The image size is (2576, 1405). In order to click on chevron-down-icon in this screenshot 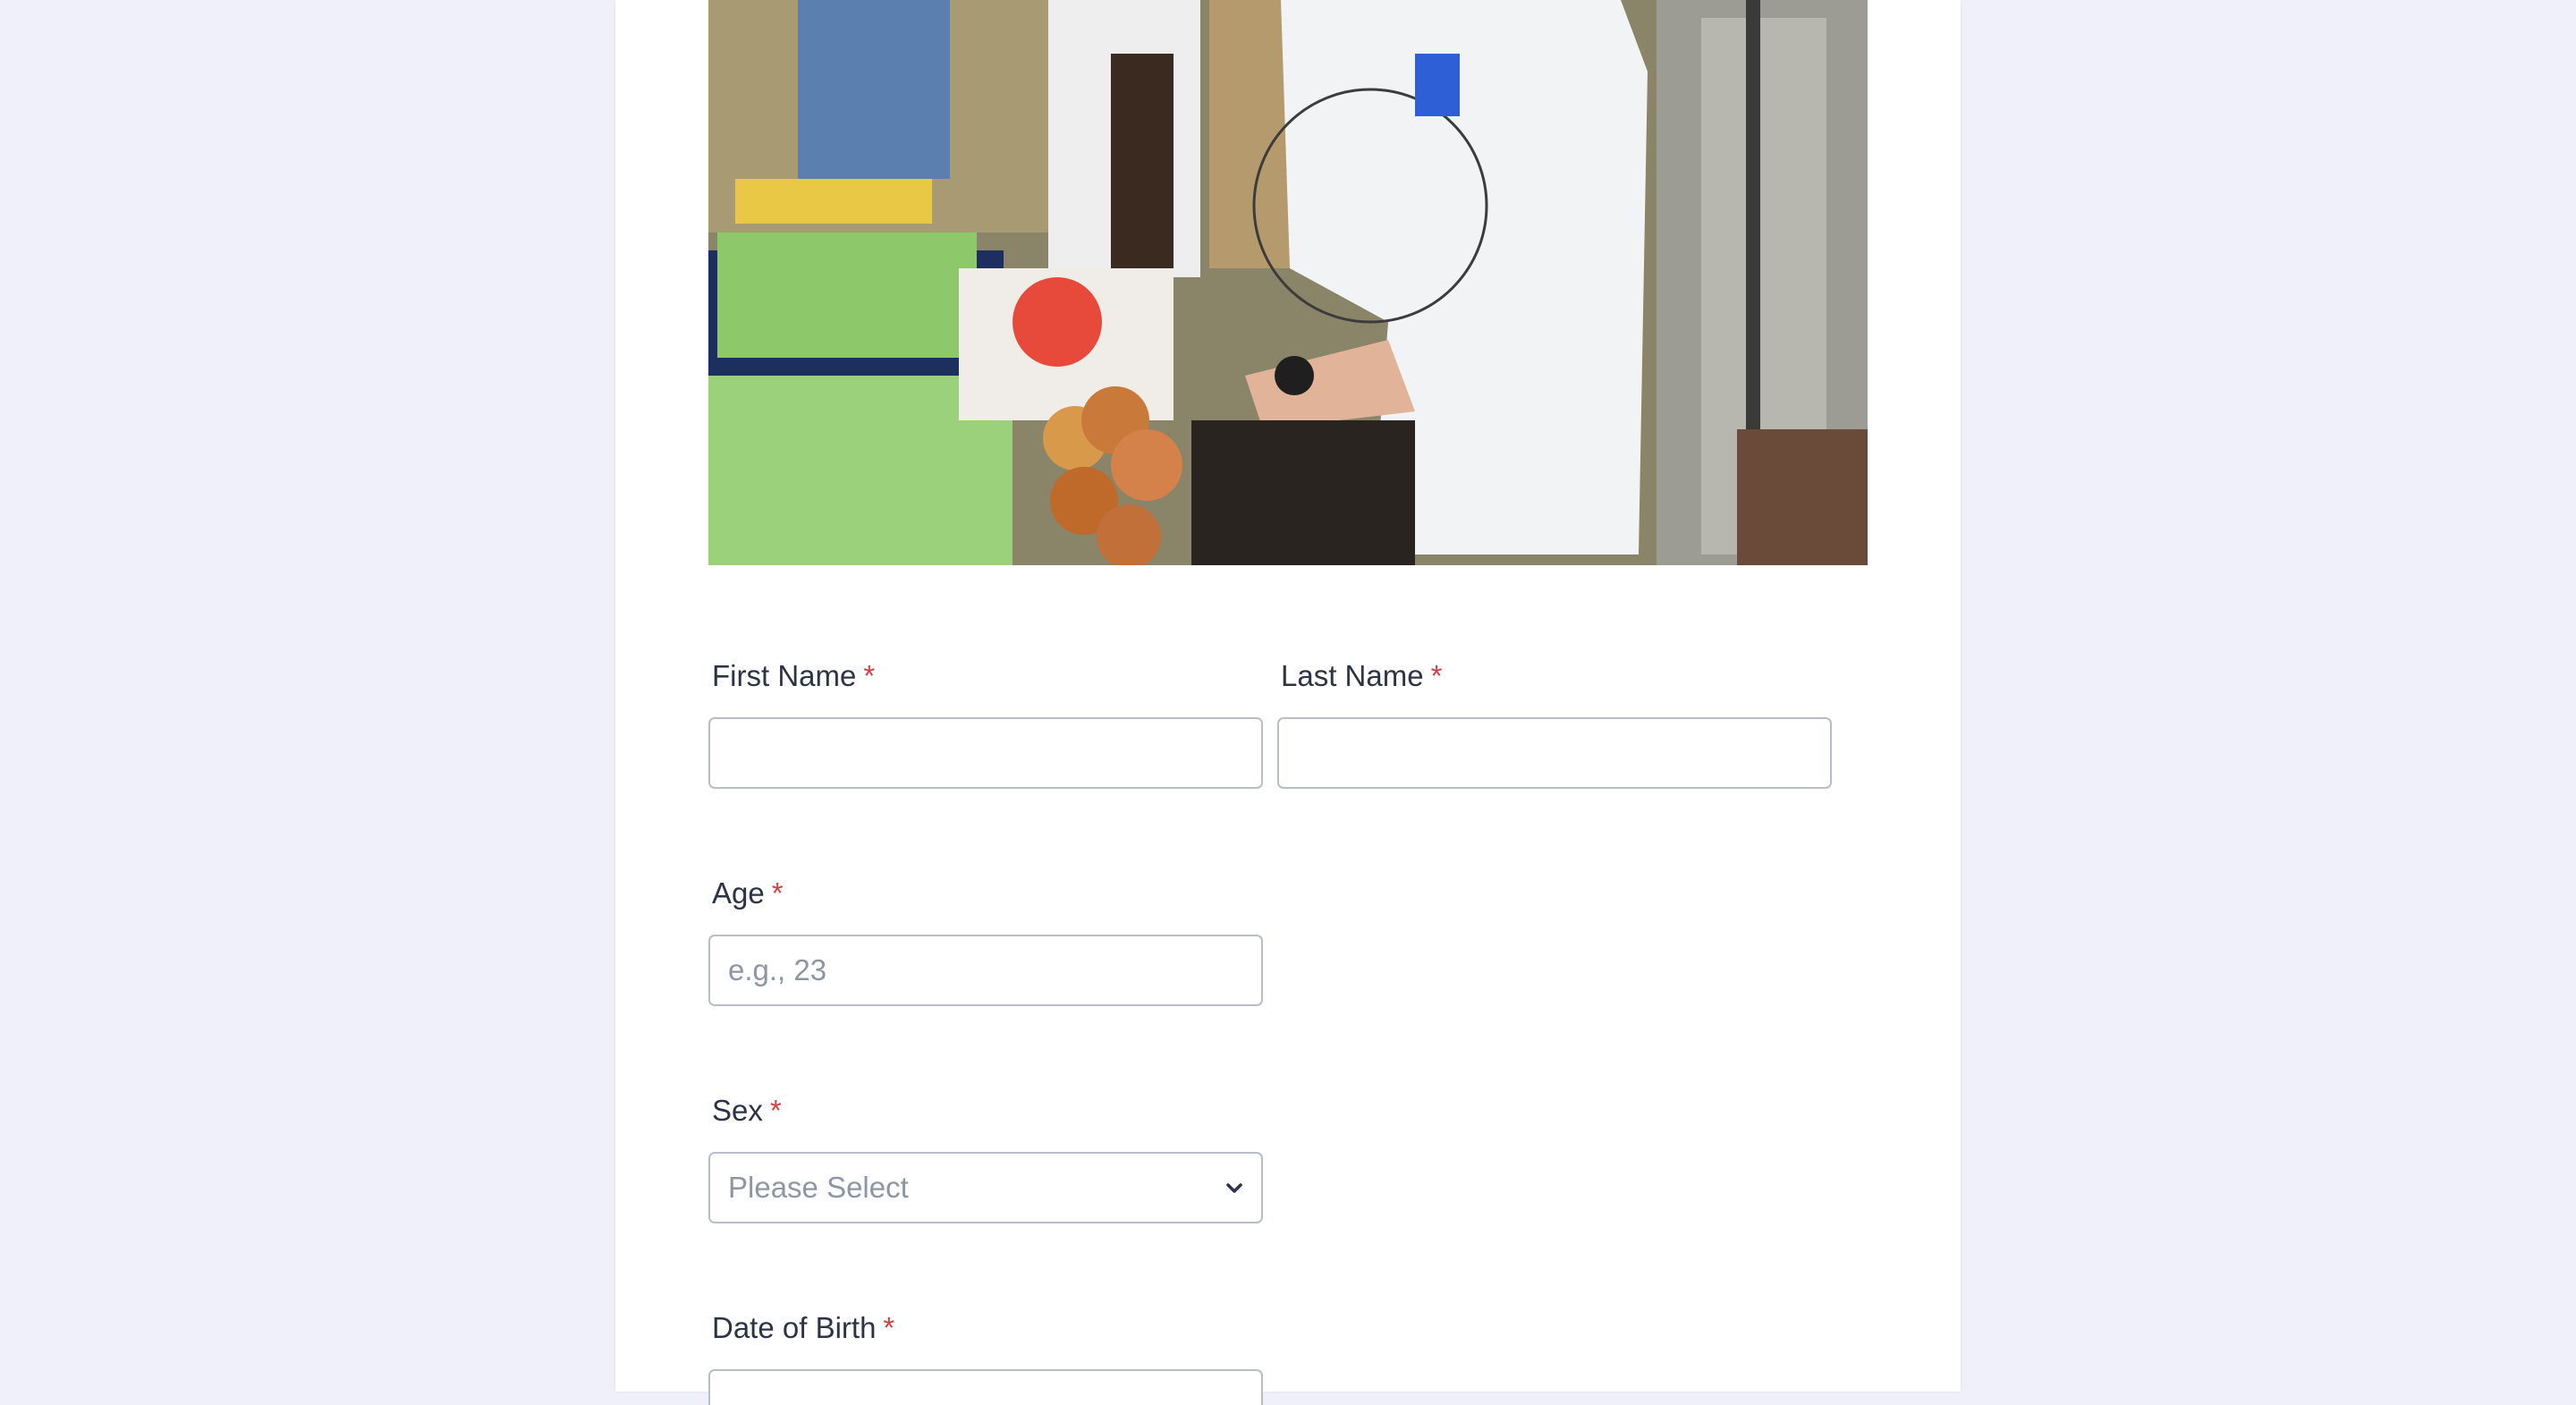, I will do `click(1234, 1188)`.